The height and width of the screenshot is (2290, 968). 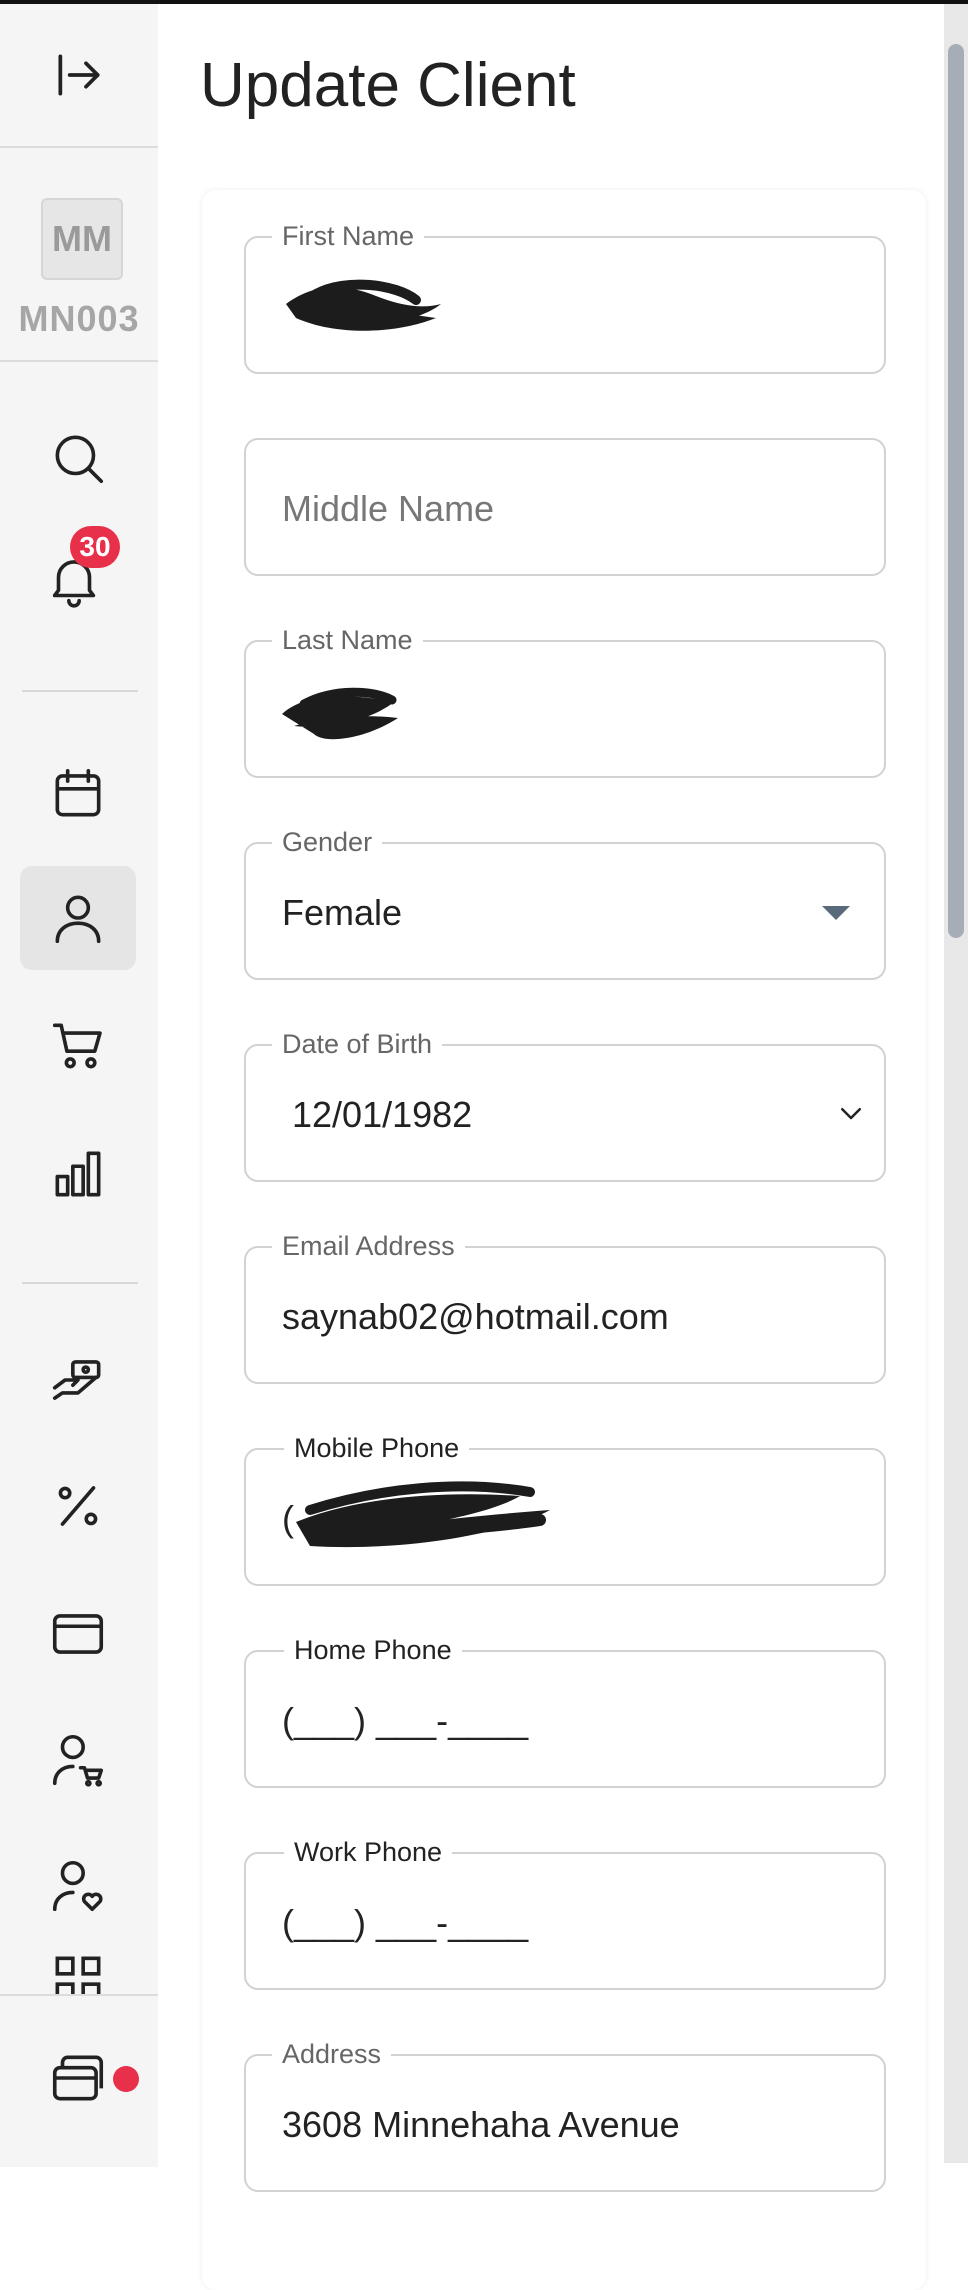 What do you see at coordinates (348, 236) in the screenshot?
I see `first-name-label: First Name` at bounding box center [348, 236].